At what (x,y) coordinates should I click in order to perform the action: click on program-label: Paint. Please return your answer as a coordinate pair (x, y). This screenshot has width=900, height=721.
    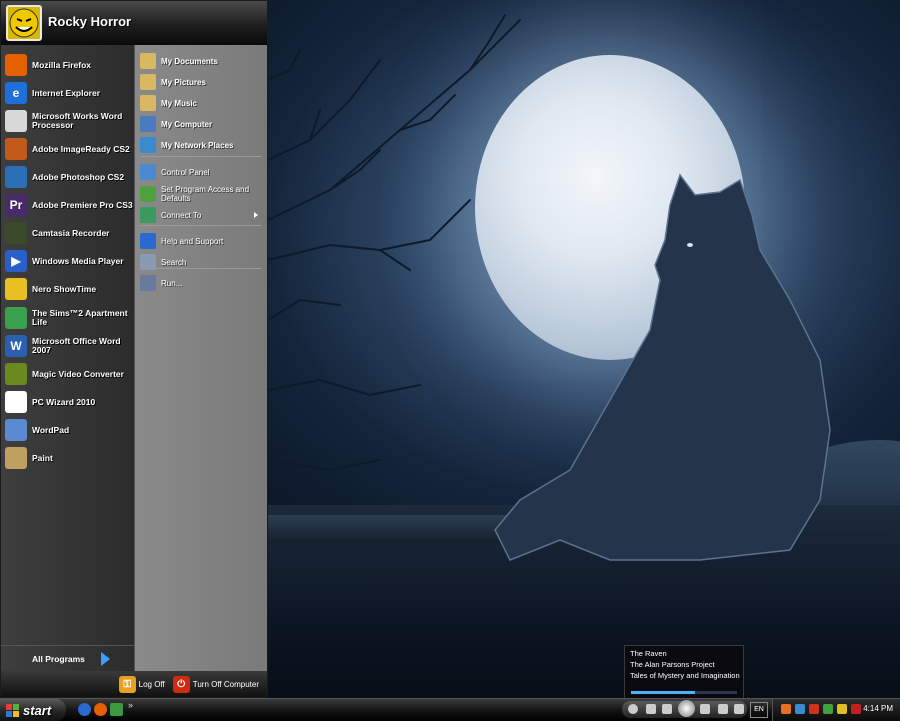
    Looking at the image, I should click on (42, 457).